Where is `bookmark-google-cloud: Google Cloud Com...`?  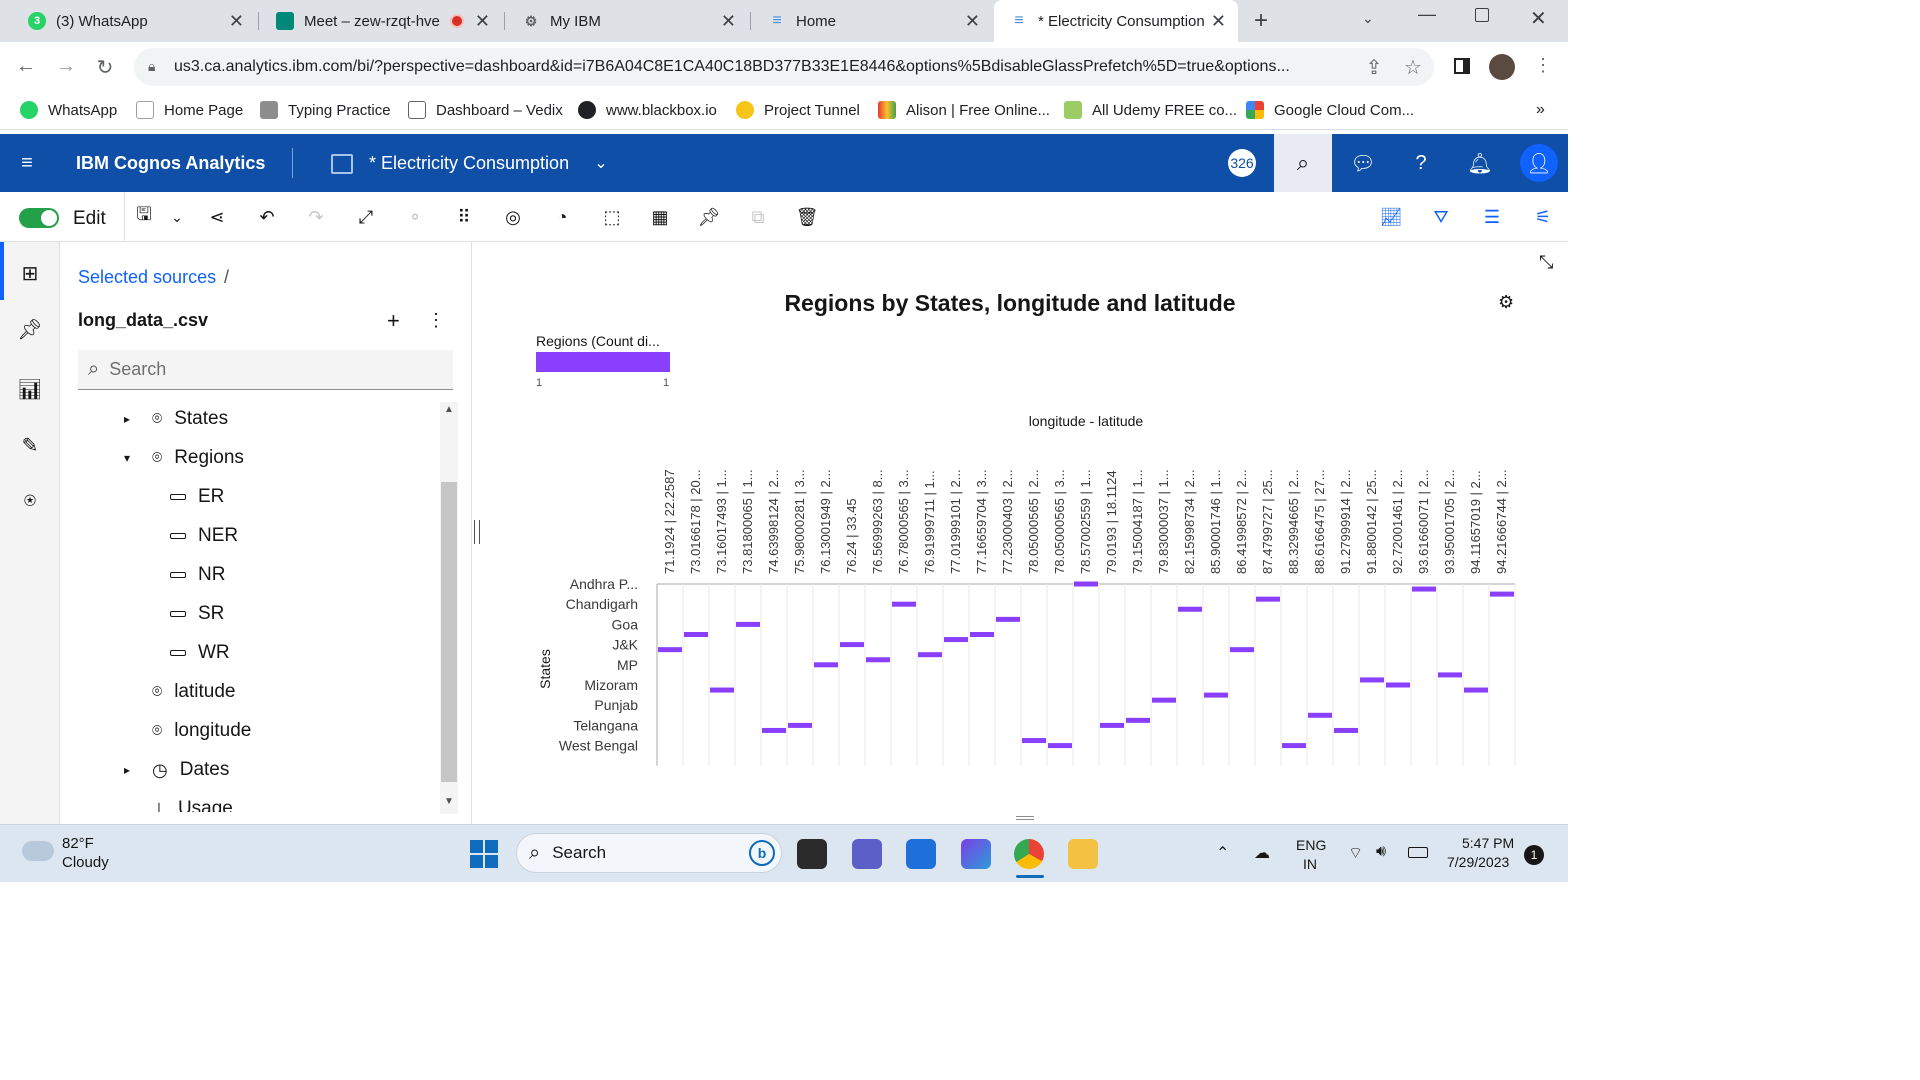
bookmark-google-cloud: Google Cloud Com... is located at coordinates (1330, 110).